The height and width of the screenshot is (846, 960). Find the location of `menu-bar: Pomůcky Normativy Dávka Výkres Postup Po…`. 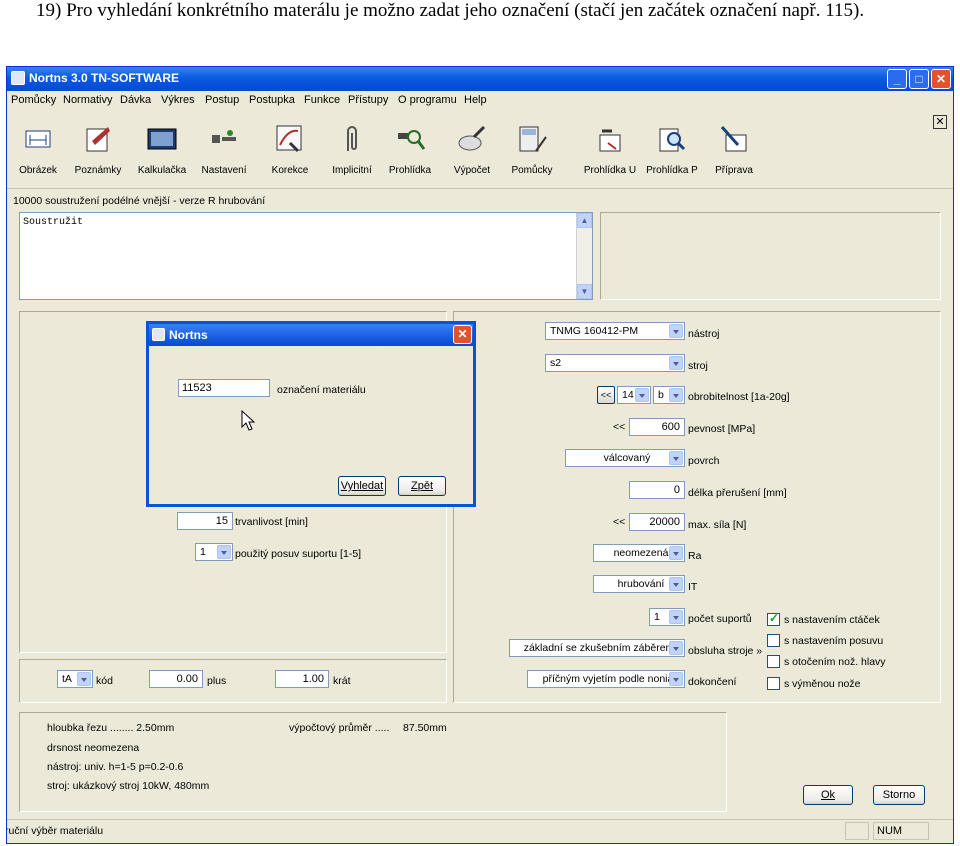

menu-bar: Pomůcky Normativy Dávka Výkres Postup Po… is located at coordinates (480, 100).